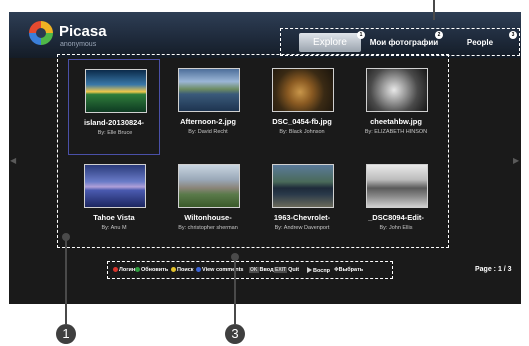 The image size is (529, 346). I want to click on play-icon, so click(309, 270).